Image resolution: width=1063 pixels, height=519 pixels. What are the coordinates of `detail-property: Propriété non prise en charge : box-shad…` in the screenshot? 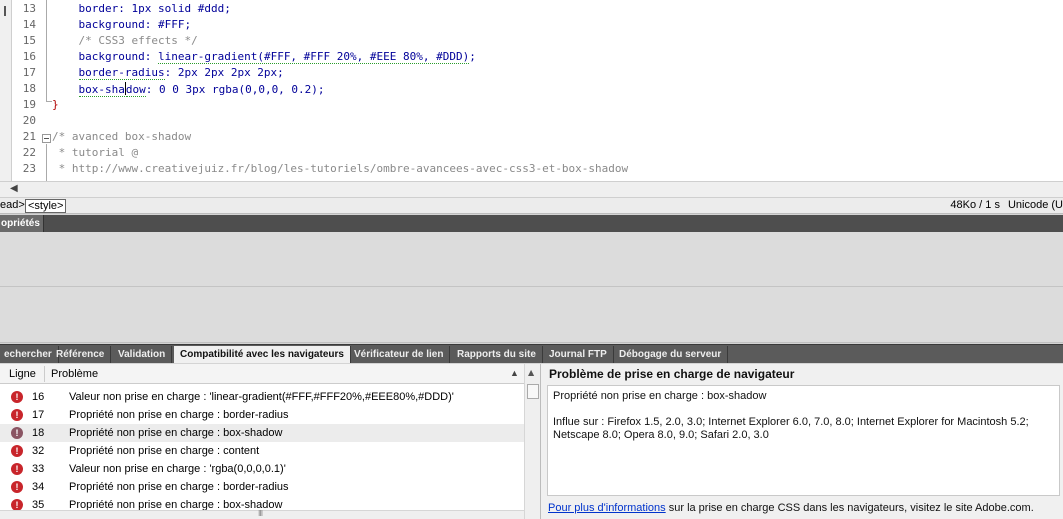 It's located at (660, 396).